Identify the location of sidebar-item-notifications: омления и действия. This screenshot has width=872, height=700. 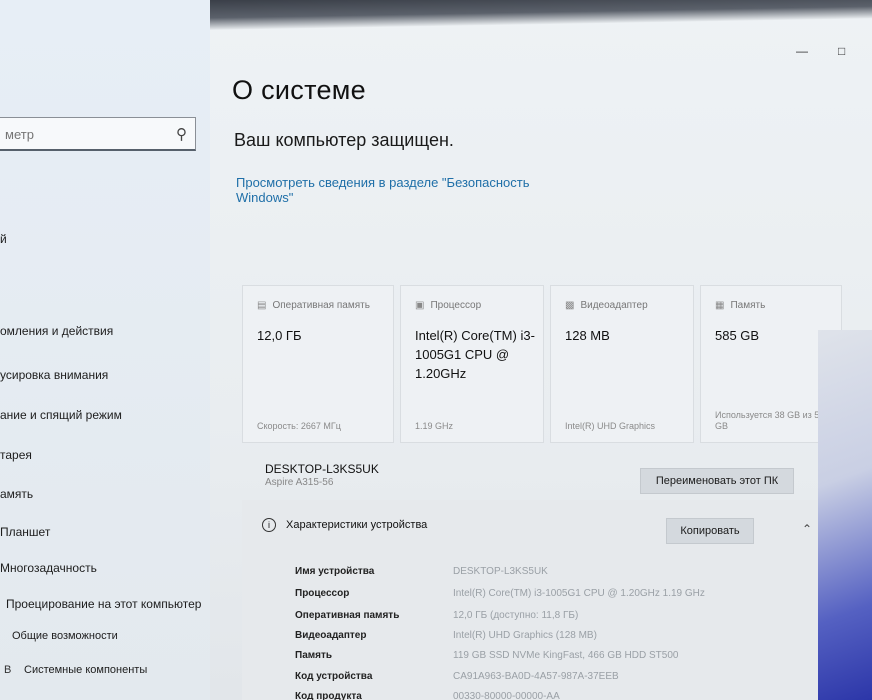
(56, 331).